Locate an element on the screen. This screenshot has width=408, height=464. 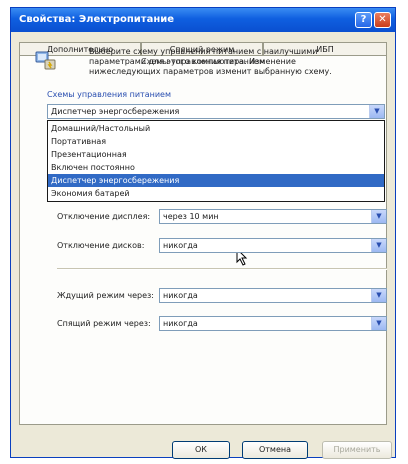
window-title: Свойства: Электропитание is located at coordinates (97, 19).